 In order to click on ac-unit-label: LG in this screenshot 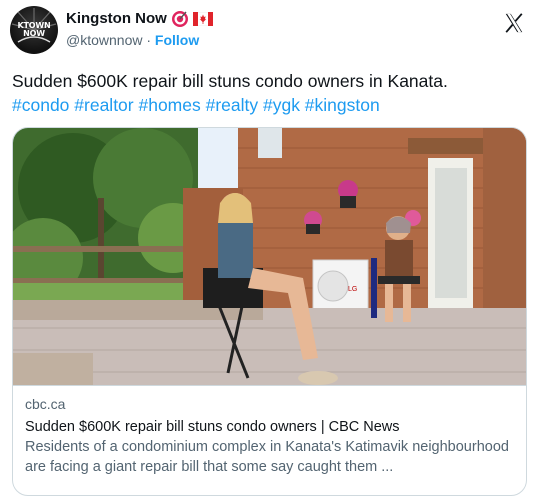, I will do `click(352, 289)`.